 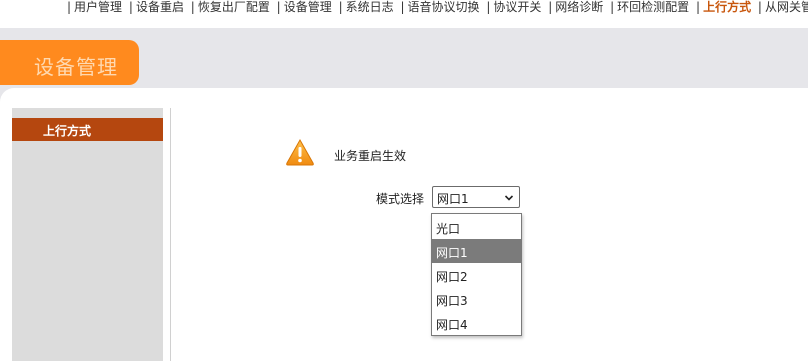 What do you see at coordinates (400, 199) in the screenshot?
I see `mode-select-label: 模式选择` at bounding box center [400, 199].